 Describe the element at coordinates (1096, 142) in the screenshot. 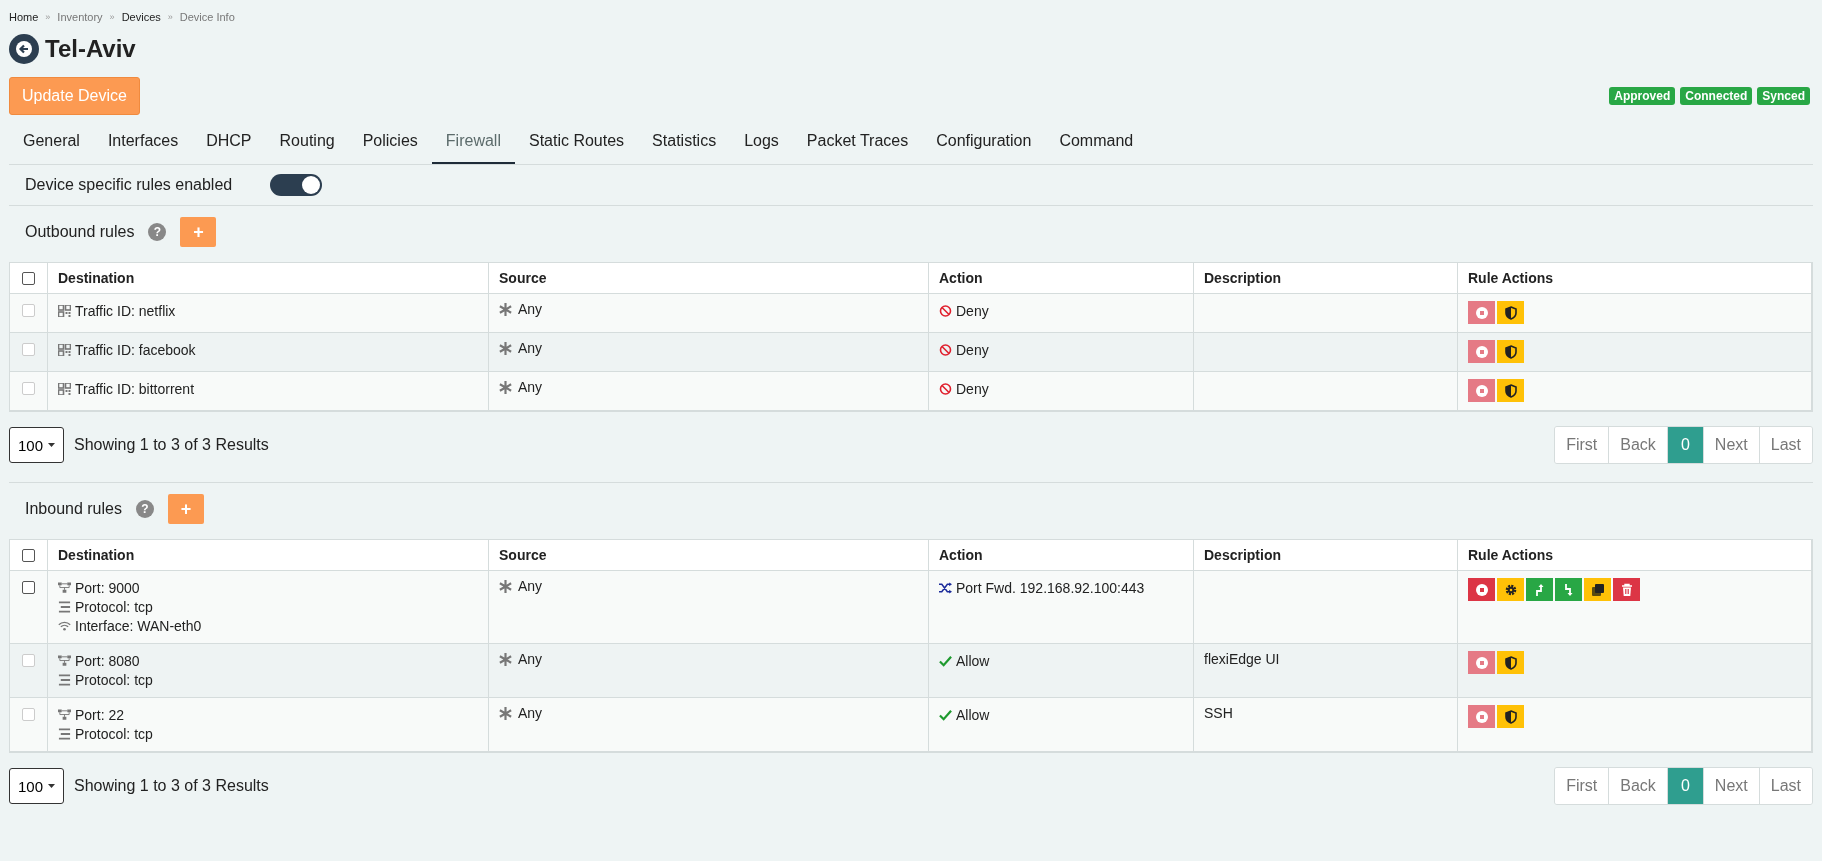

I see `tab: Command` at that location.